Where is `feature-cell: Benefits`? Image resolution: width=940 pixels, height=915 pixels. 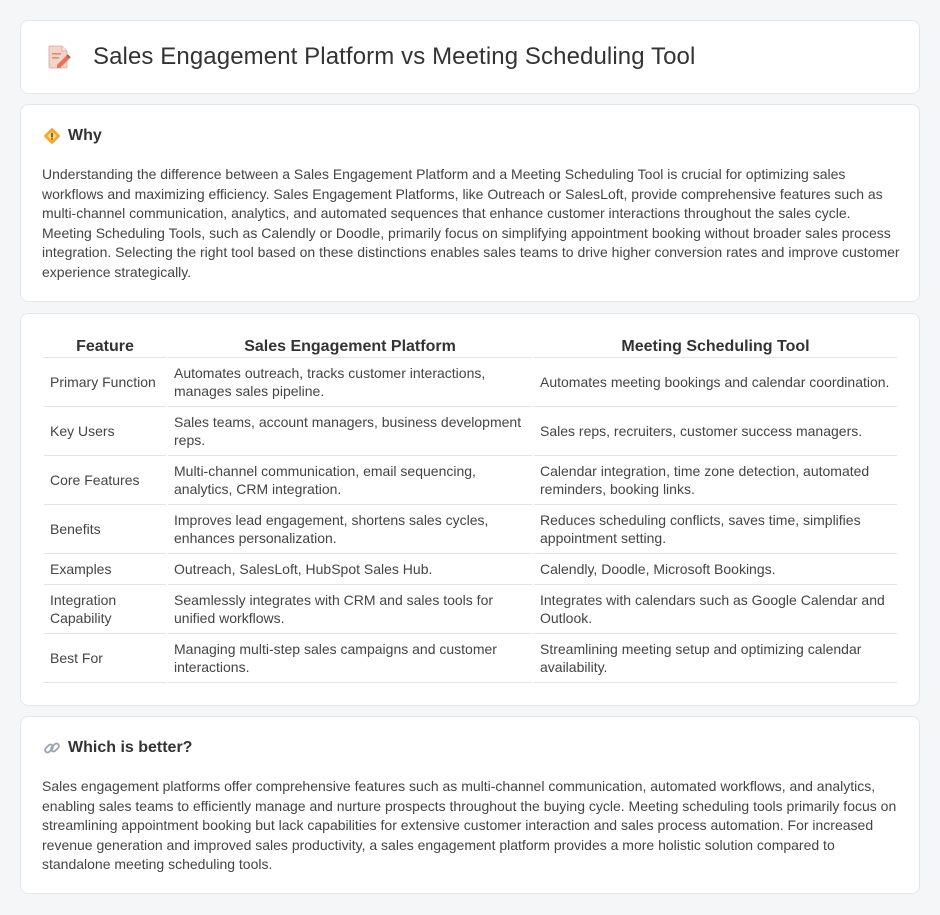 feature-cell: Benefits is located at coordinates (105, 529).